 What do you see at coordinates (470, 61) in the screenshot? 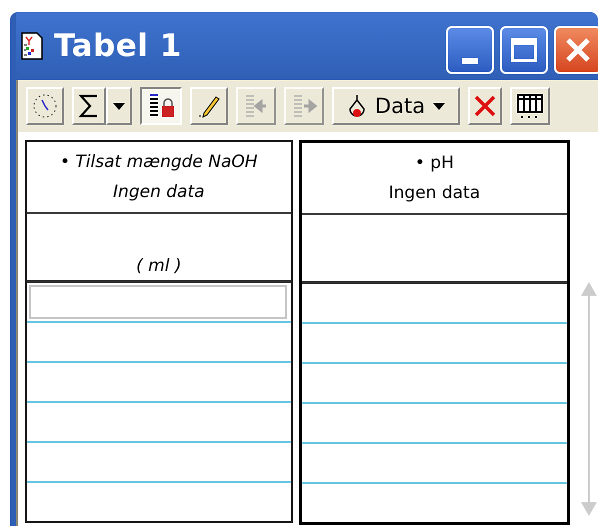
I see `minimize-icon` at bounding box center [470, 61].